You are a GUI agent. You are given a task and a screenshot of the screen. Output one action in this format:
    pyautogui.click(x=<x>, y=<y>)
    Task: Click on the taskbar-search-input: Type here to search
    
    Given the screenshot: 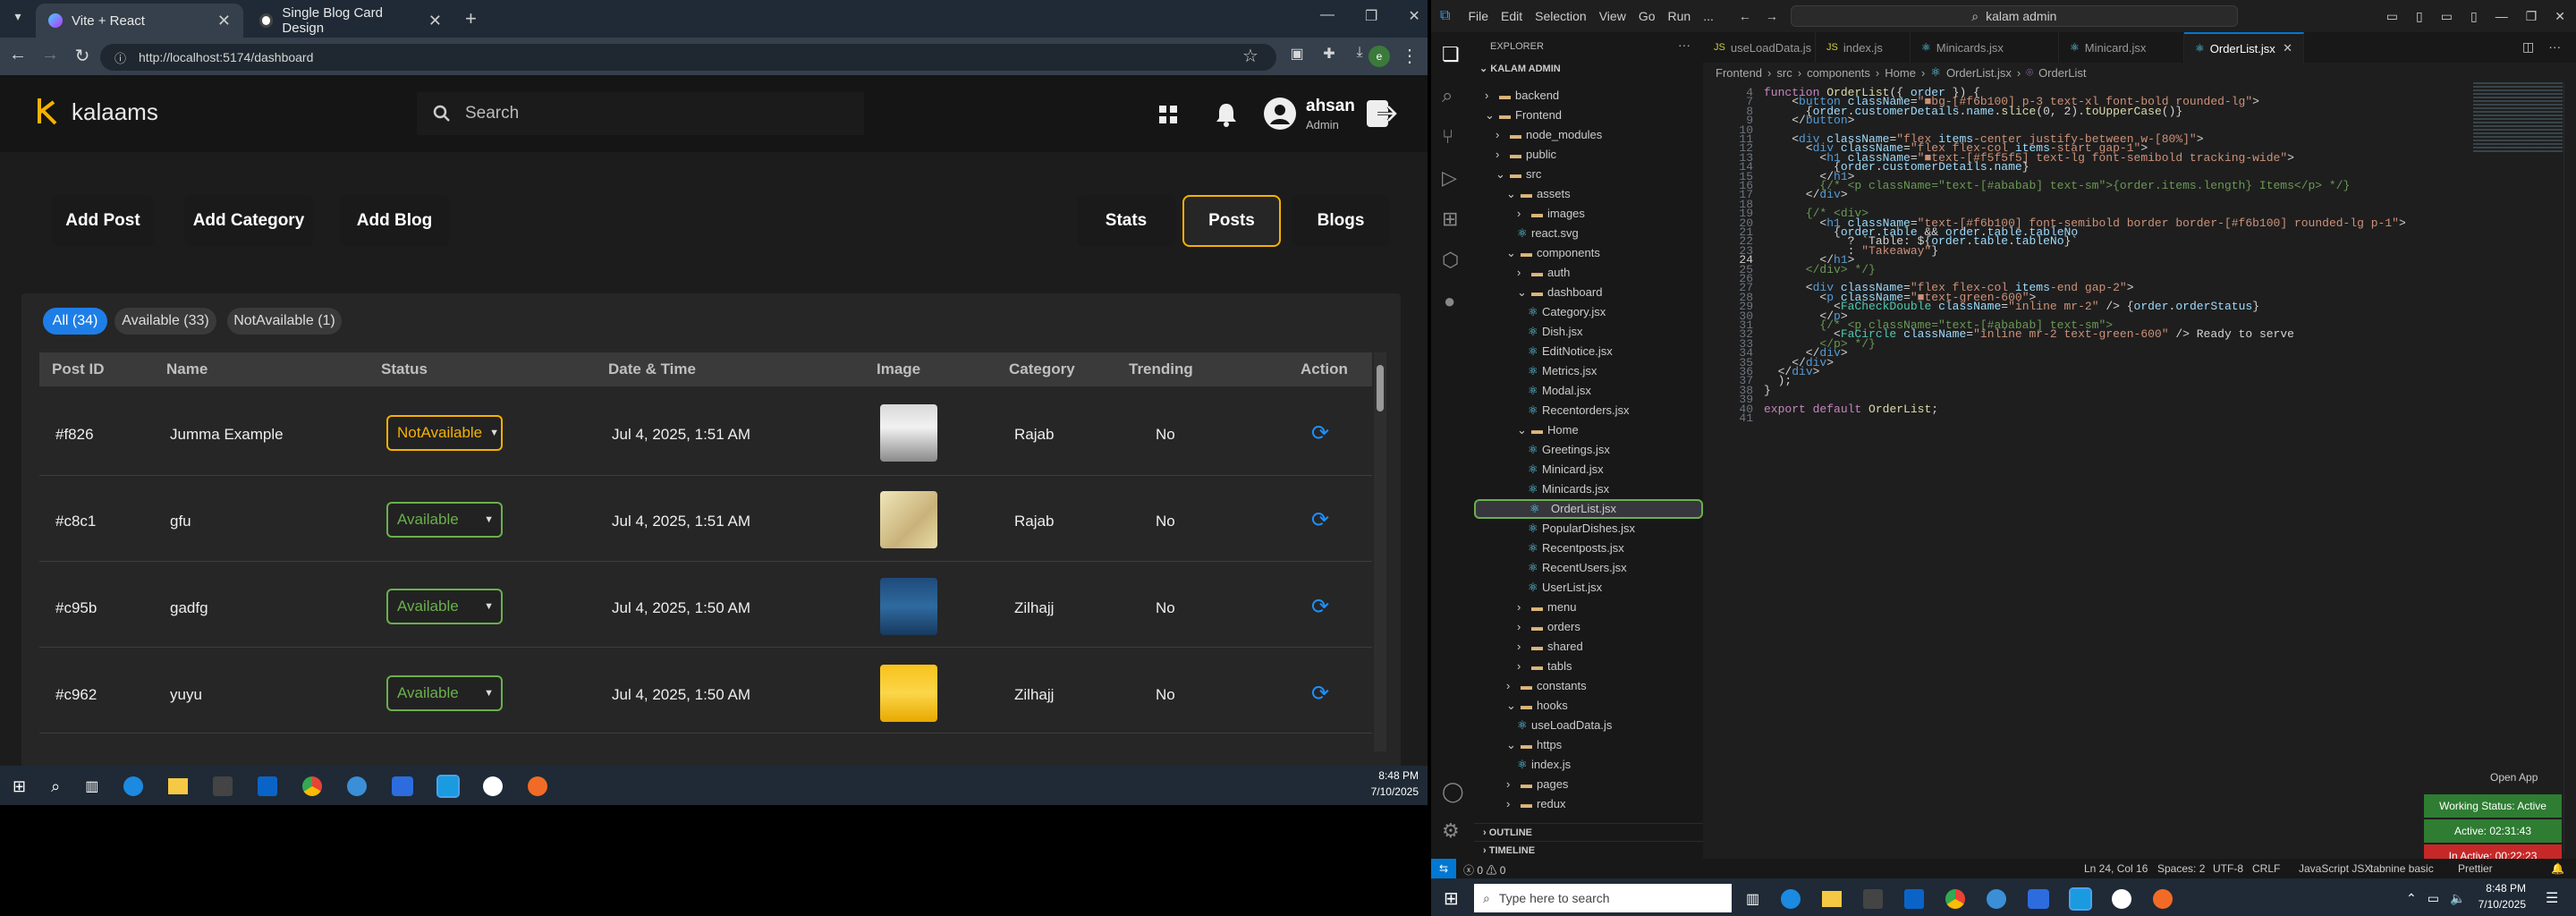 What is the action you would take?
    pyautogui.click(x=1554, y=898)
    